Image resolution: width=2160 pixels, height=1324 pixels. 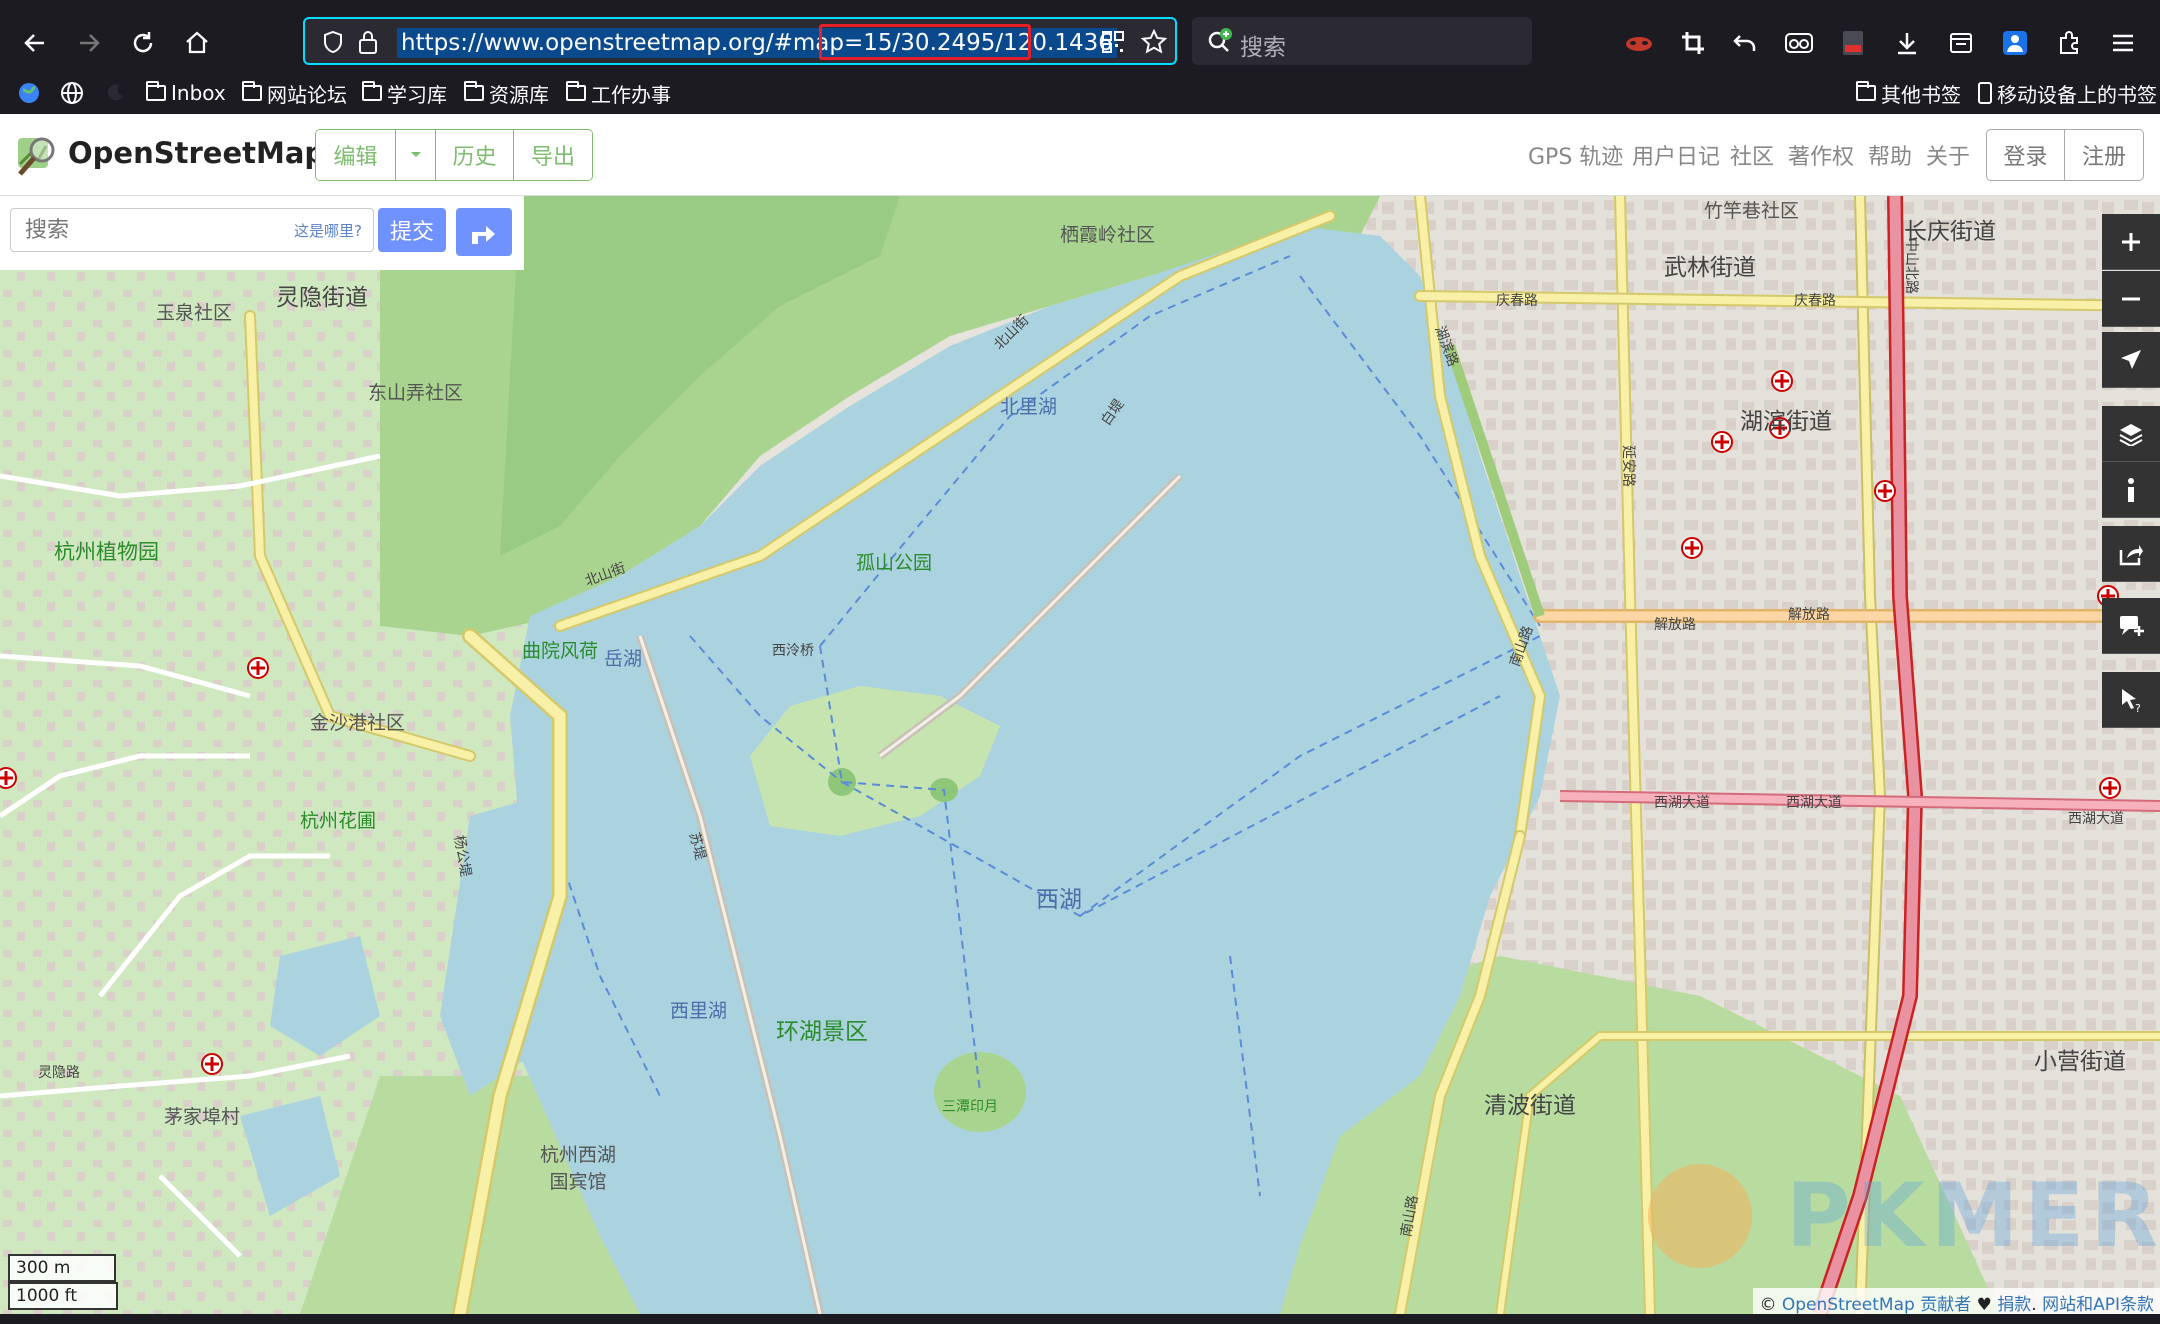 What do you see at coordinates (1676, 155) in the screenshot?
I see `nav-user-diaries: 用户日记` at bounding box center [1676, 155].